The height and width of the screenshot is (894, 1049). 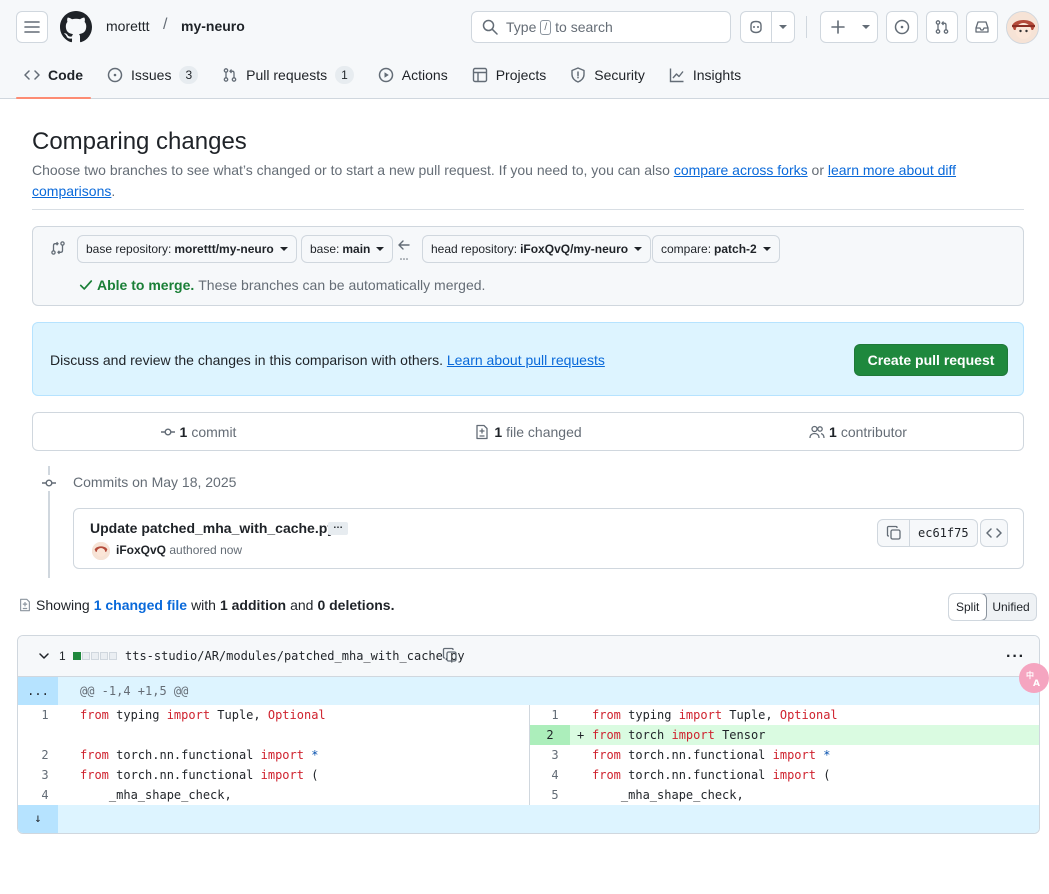 I want to click on copilot-menu, so click(x=767, y=27).